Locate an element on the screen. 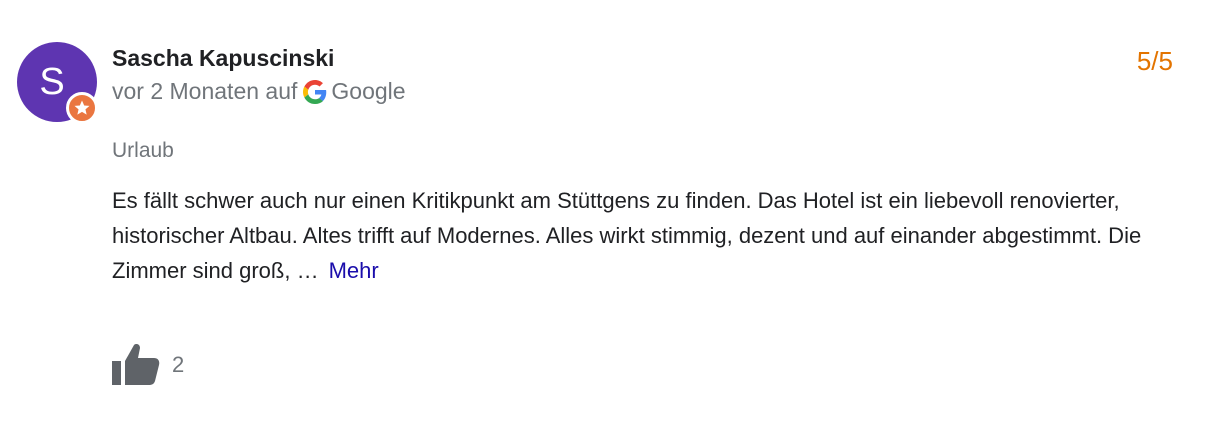 The width and height of the screenshot is (1228, 437). more-link: Mehr is located at coordinates (354, 270).